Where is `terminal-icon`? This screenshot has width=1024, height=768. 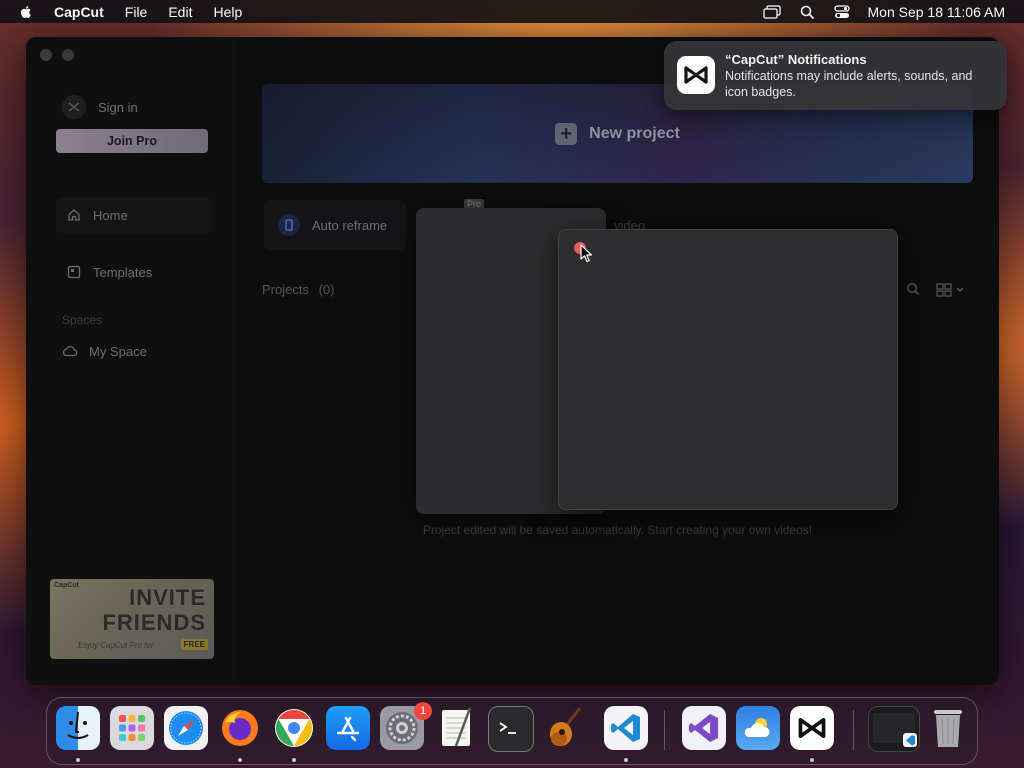
terminal-icon is located at coordinates (511, 729).